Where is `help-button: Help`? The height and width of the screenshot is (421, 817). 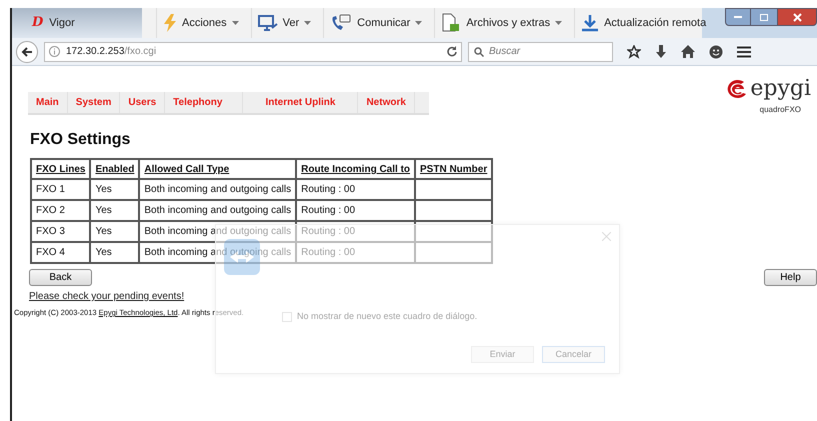
help-button: Help is located at coordinates (790, 277).